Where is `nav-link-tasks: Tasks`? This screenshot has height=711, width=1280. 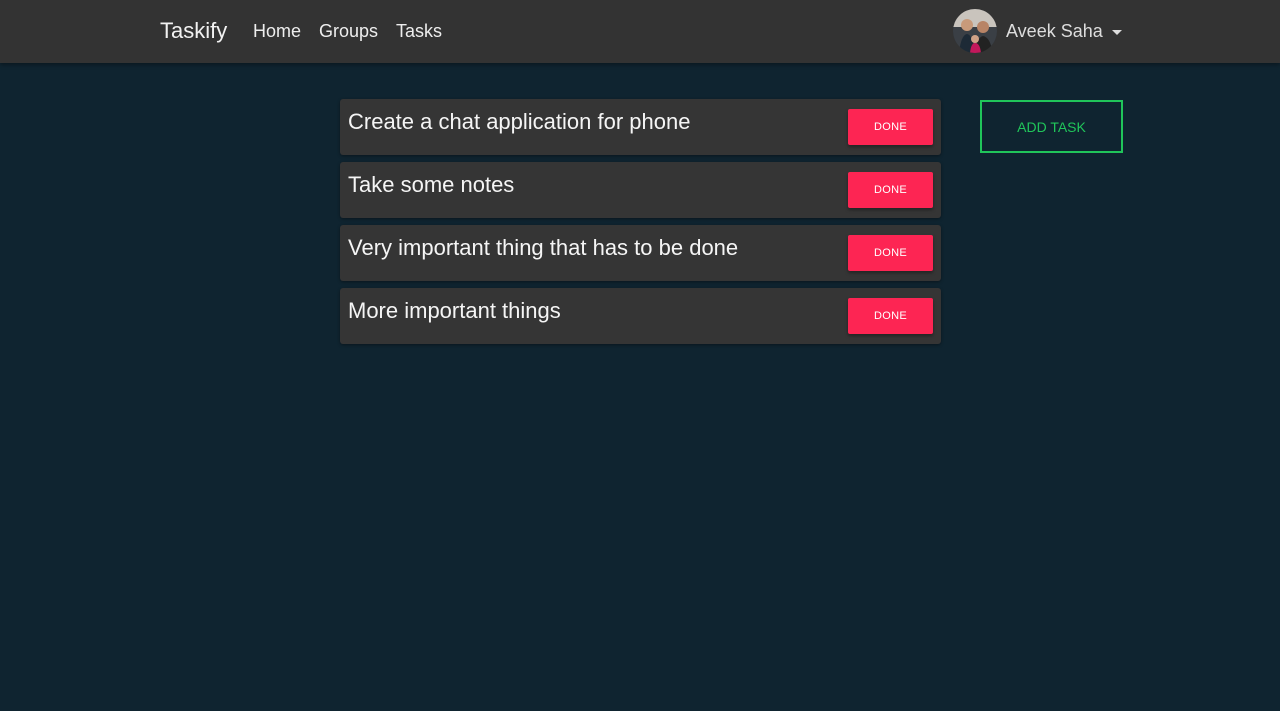
nav-link-tasks: Tasks is located at coordinates (419, 31).